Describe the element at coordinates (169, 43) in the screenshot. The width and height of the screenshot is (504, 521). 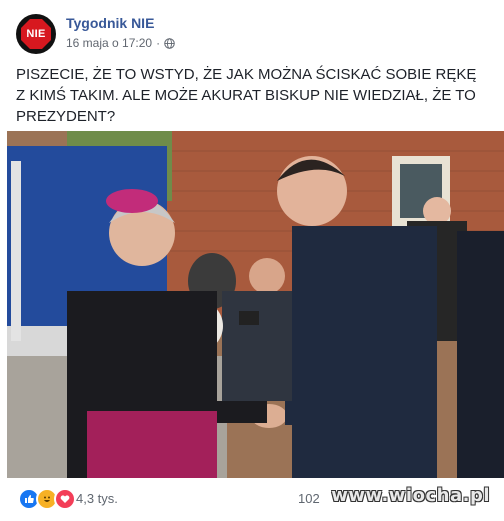
I see `globe-icon` at that location.